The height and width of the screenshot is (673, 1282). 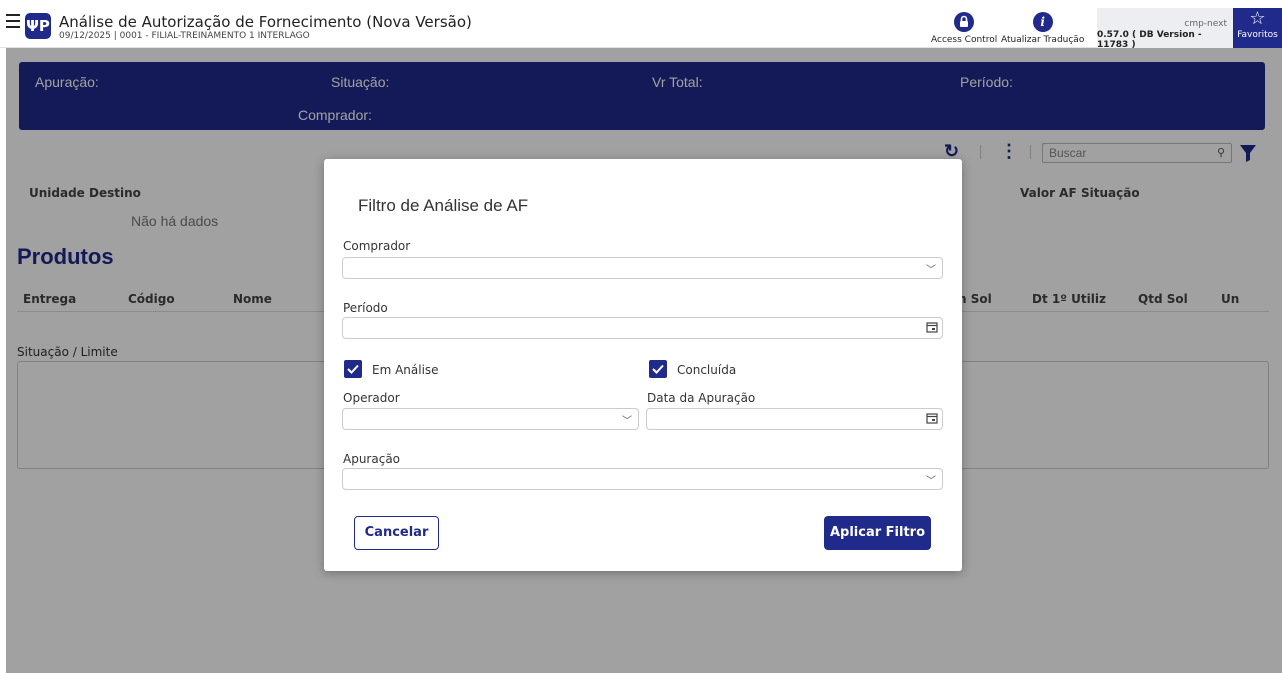 What do you see at coordinates (1257, 18) in the screenshot?
I see `star-icon: ☆` at bounding box center [1257, 18].